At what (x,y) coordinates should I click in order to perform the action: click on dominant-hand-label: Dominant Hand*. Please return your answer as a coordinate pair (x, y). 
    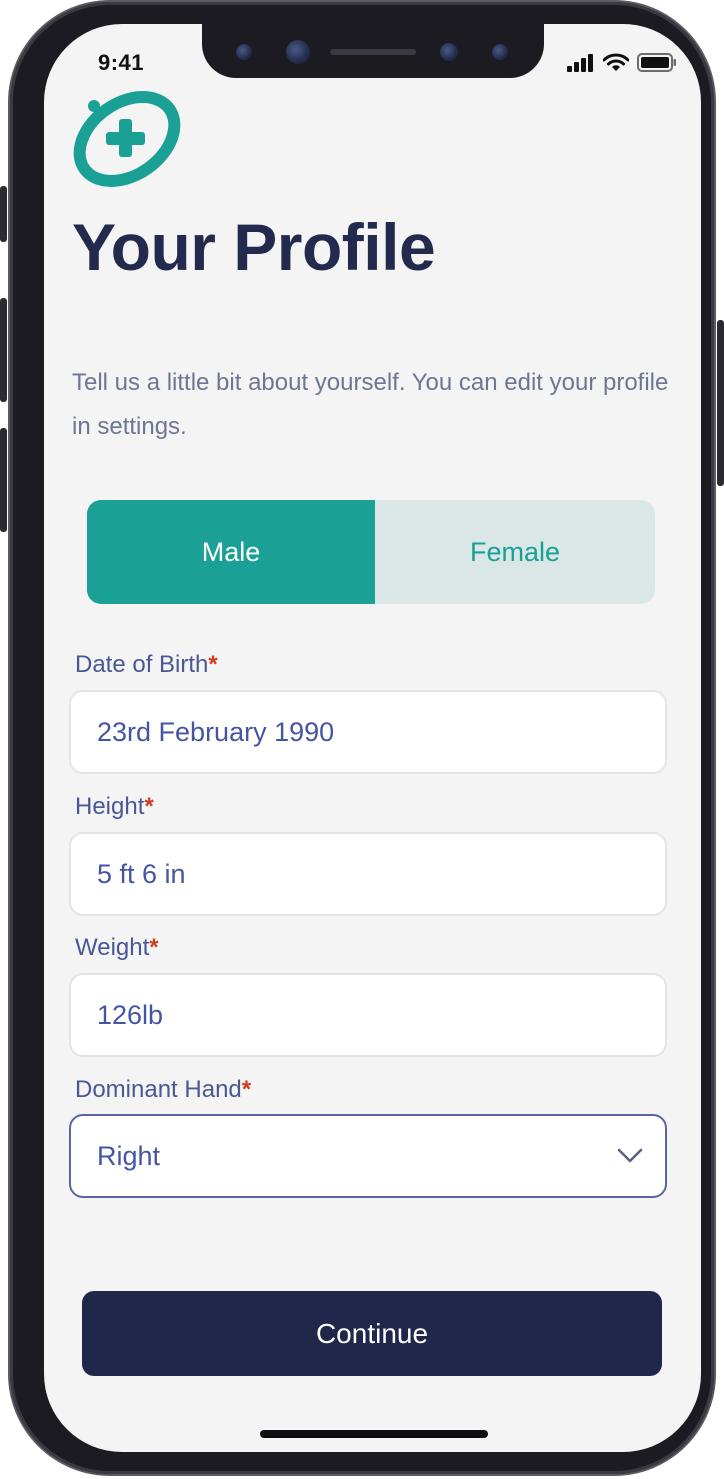
    Looking at the image, I should click on (163, 1090).